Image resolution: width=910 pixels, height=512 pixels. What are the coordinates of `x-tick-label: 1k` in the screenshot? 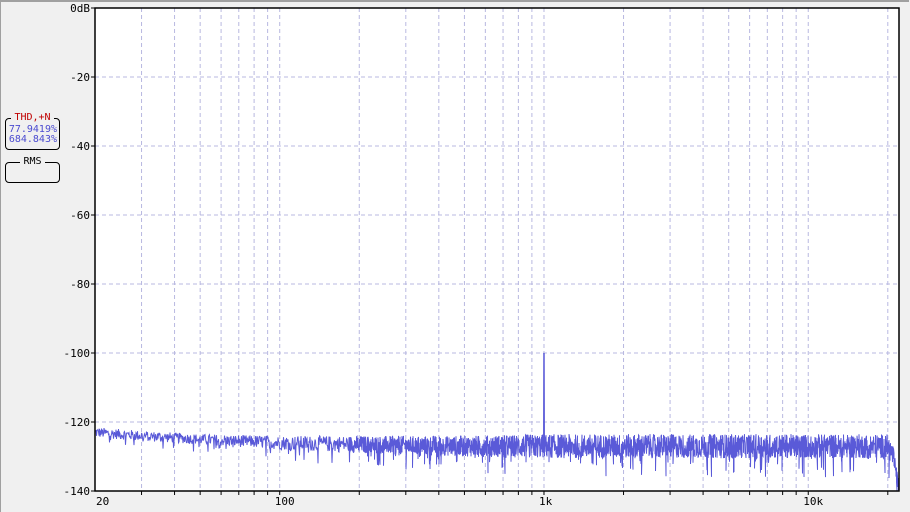 It's located at (546, 501).